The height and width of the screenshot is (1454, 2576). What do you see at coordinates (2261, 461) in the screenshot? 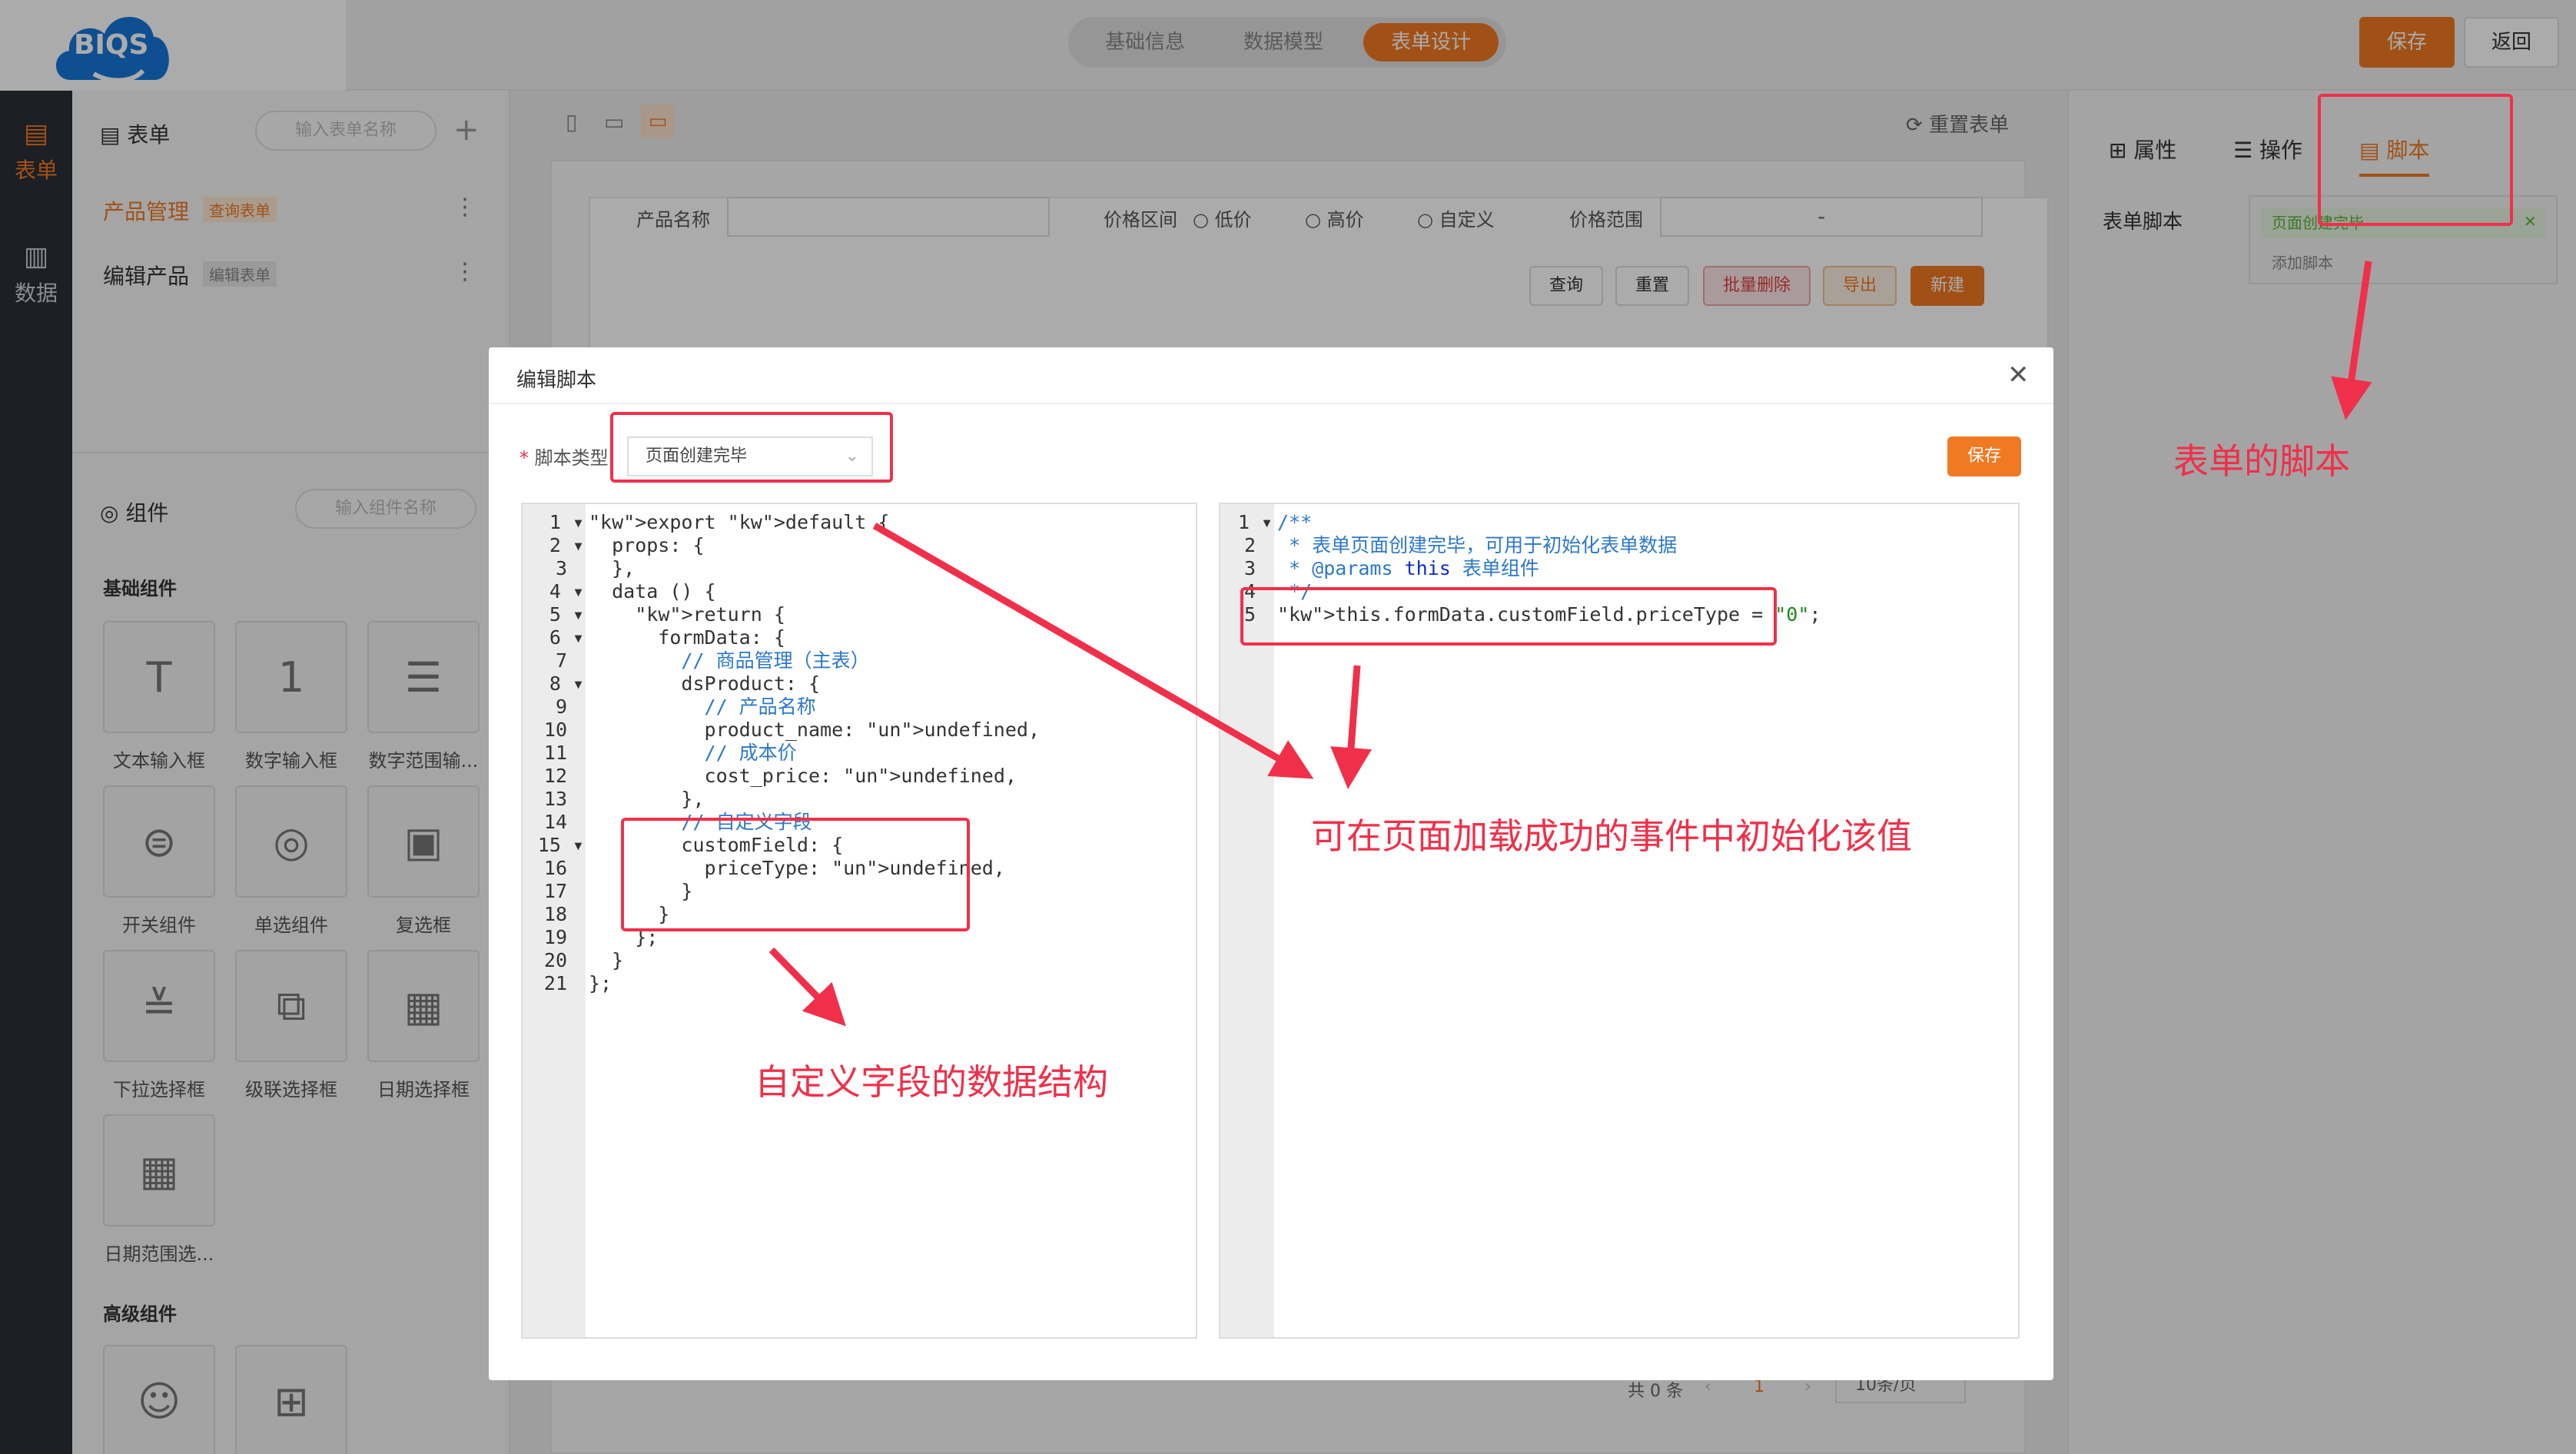
I see `annotation-form-script: 表单的脚本` at bounding box center [2261, 461].